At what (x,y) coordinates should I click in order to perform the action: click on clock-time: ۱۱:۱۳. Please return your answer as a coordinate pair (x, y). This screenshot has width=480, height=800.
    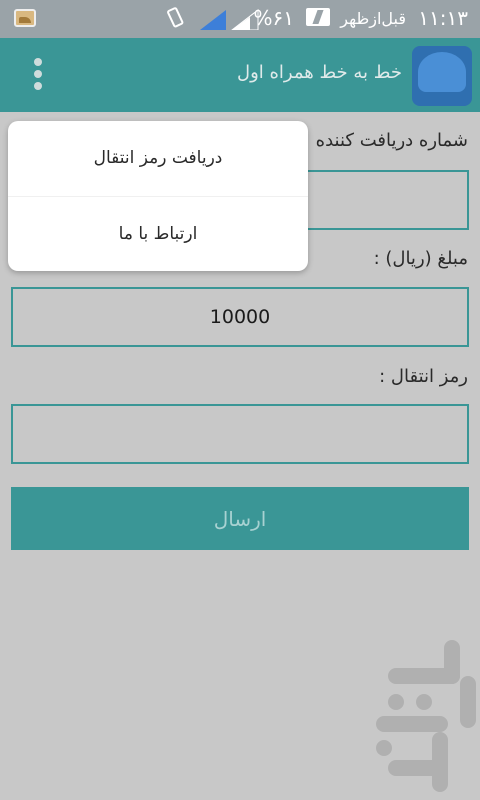
    Looking at the image, I should click on (443, 18).